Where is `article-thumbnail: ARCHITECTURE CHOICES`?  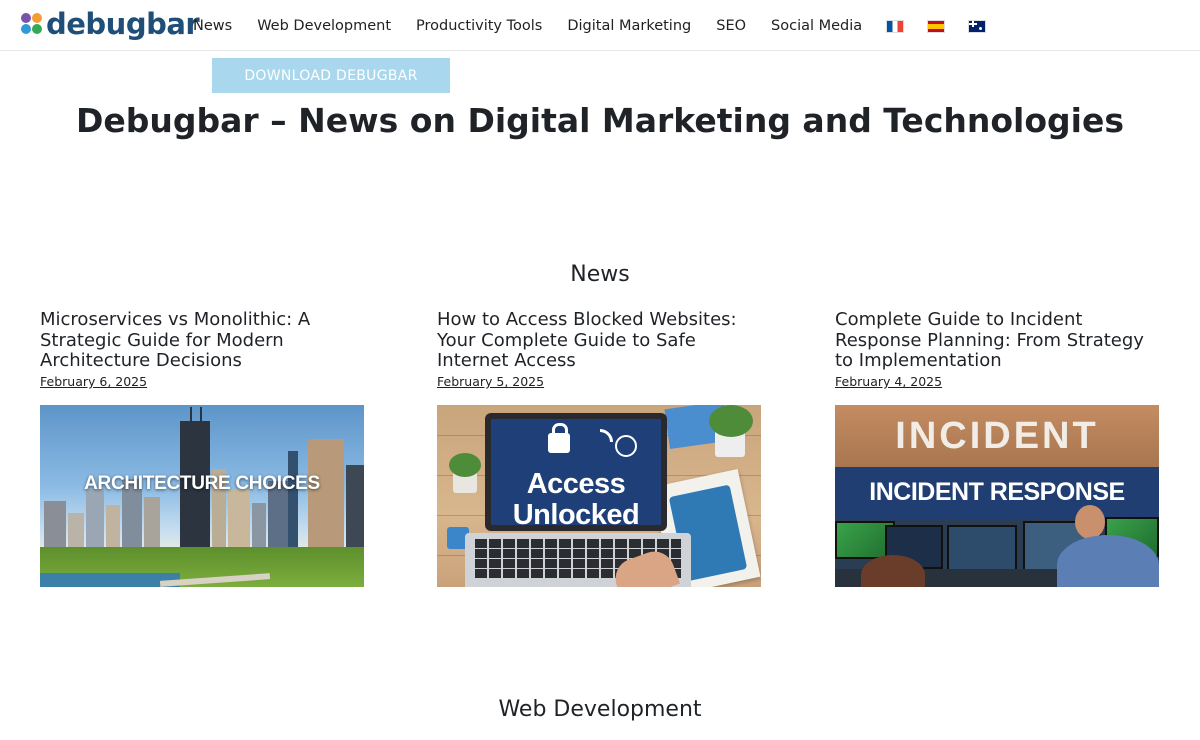
article-thumbnail: ARCHITECTURE CHOICES is located at coordinates (202, 496).